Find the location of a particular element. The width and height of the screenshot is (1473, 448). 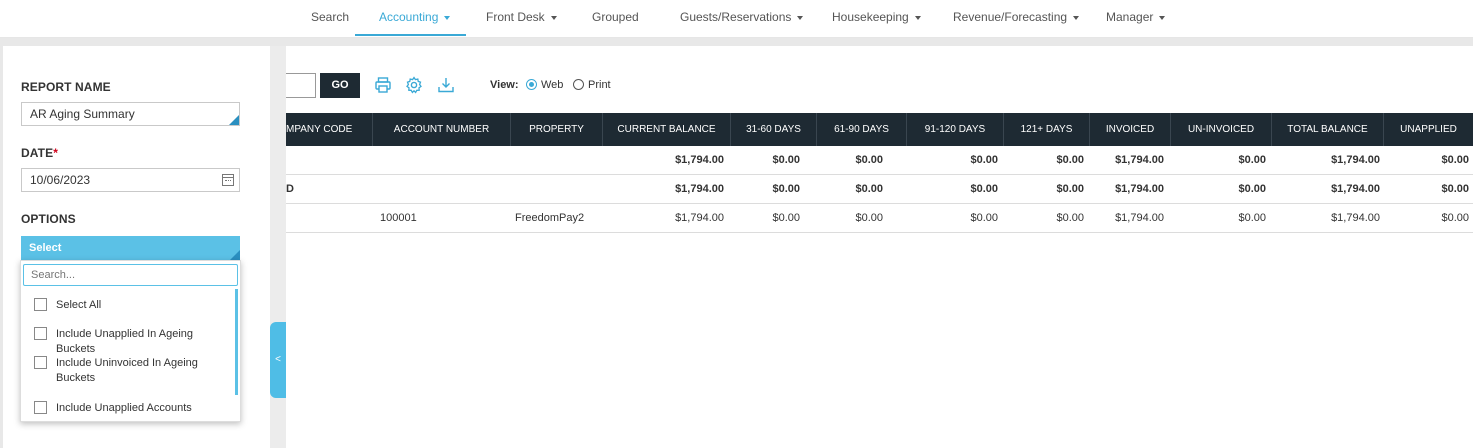

nav-manager: Manager is located at coordinates (1136, 18).